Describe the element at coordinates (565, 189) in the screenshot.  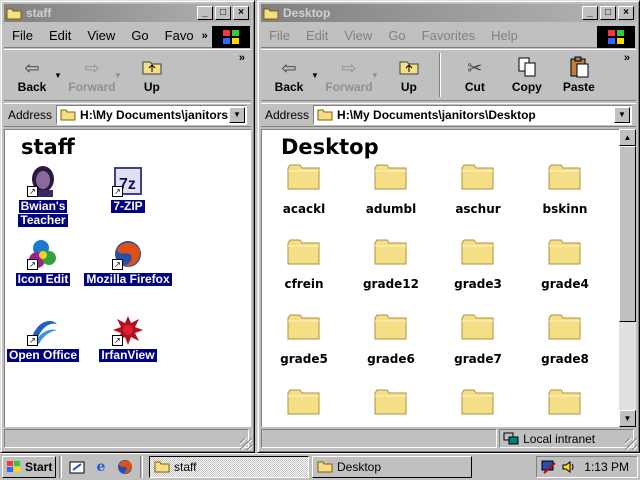
I see `folder-item: bskinn` at that location.